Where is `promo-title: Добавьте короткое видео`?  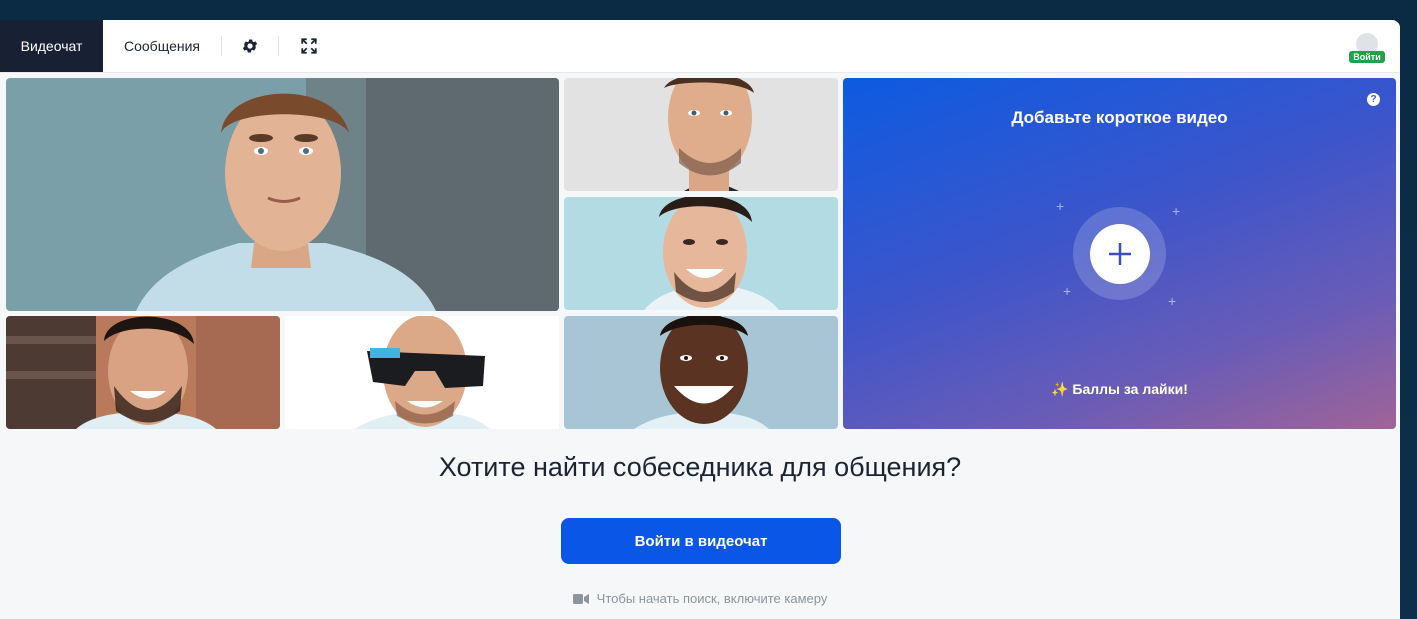 promo-title: Добавьте короткое видео is located at coordinates (1119, 117).